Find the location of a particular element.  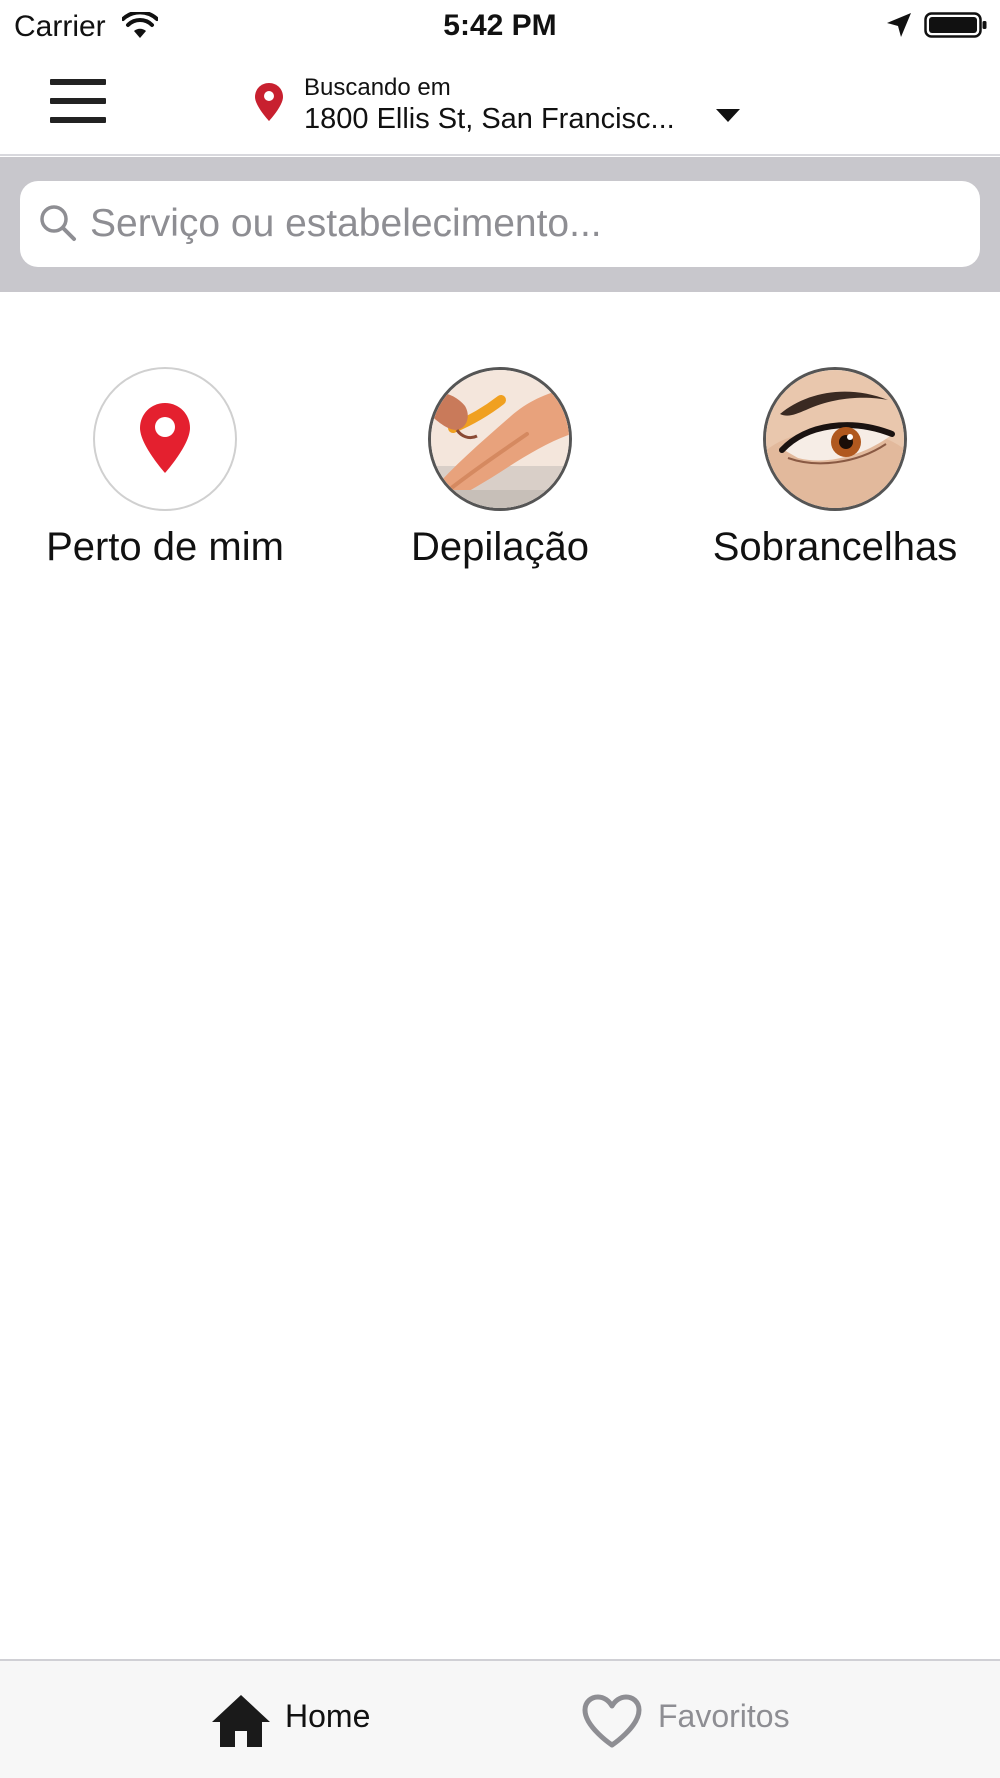

category-label: Sobrancelhas is located at coordinates (835, 547).